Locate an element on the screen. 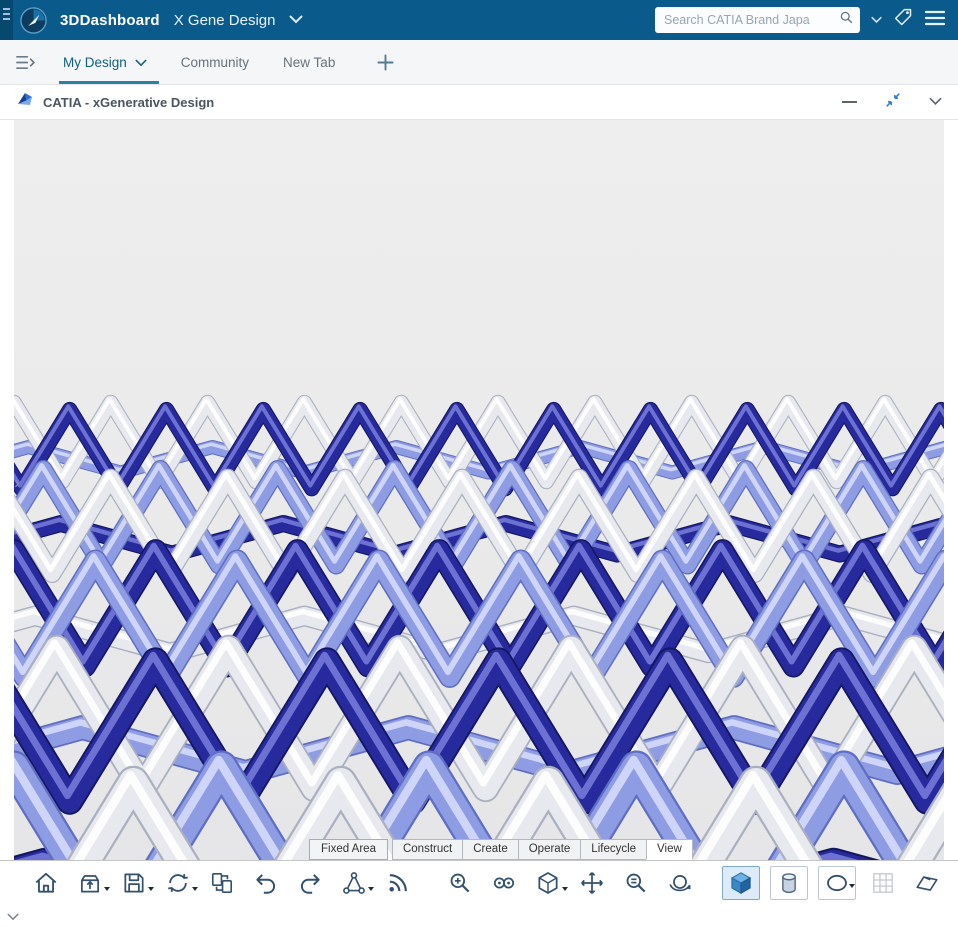 This screenshot has height=927, width=958. ribbon-tab-construct: Construct is located at coordinates (427, 849).